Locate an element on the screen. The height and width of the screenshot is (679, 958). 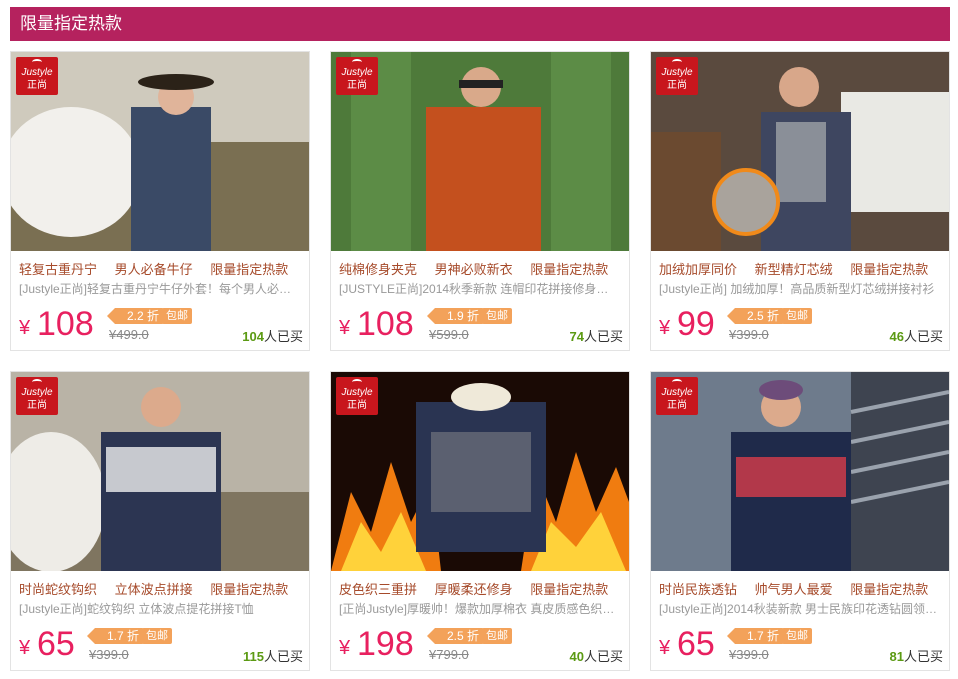
product-tag: 皮色织三重拼 is located at coordinates (378, 589).